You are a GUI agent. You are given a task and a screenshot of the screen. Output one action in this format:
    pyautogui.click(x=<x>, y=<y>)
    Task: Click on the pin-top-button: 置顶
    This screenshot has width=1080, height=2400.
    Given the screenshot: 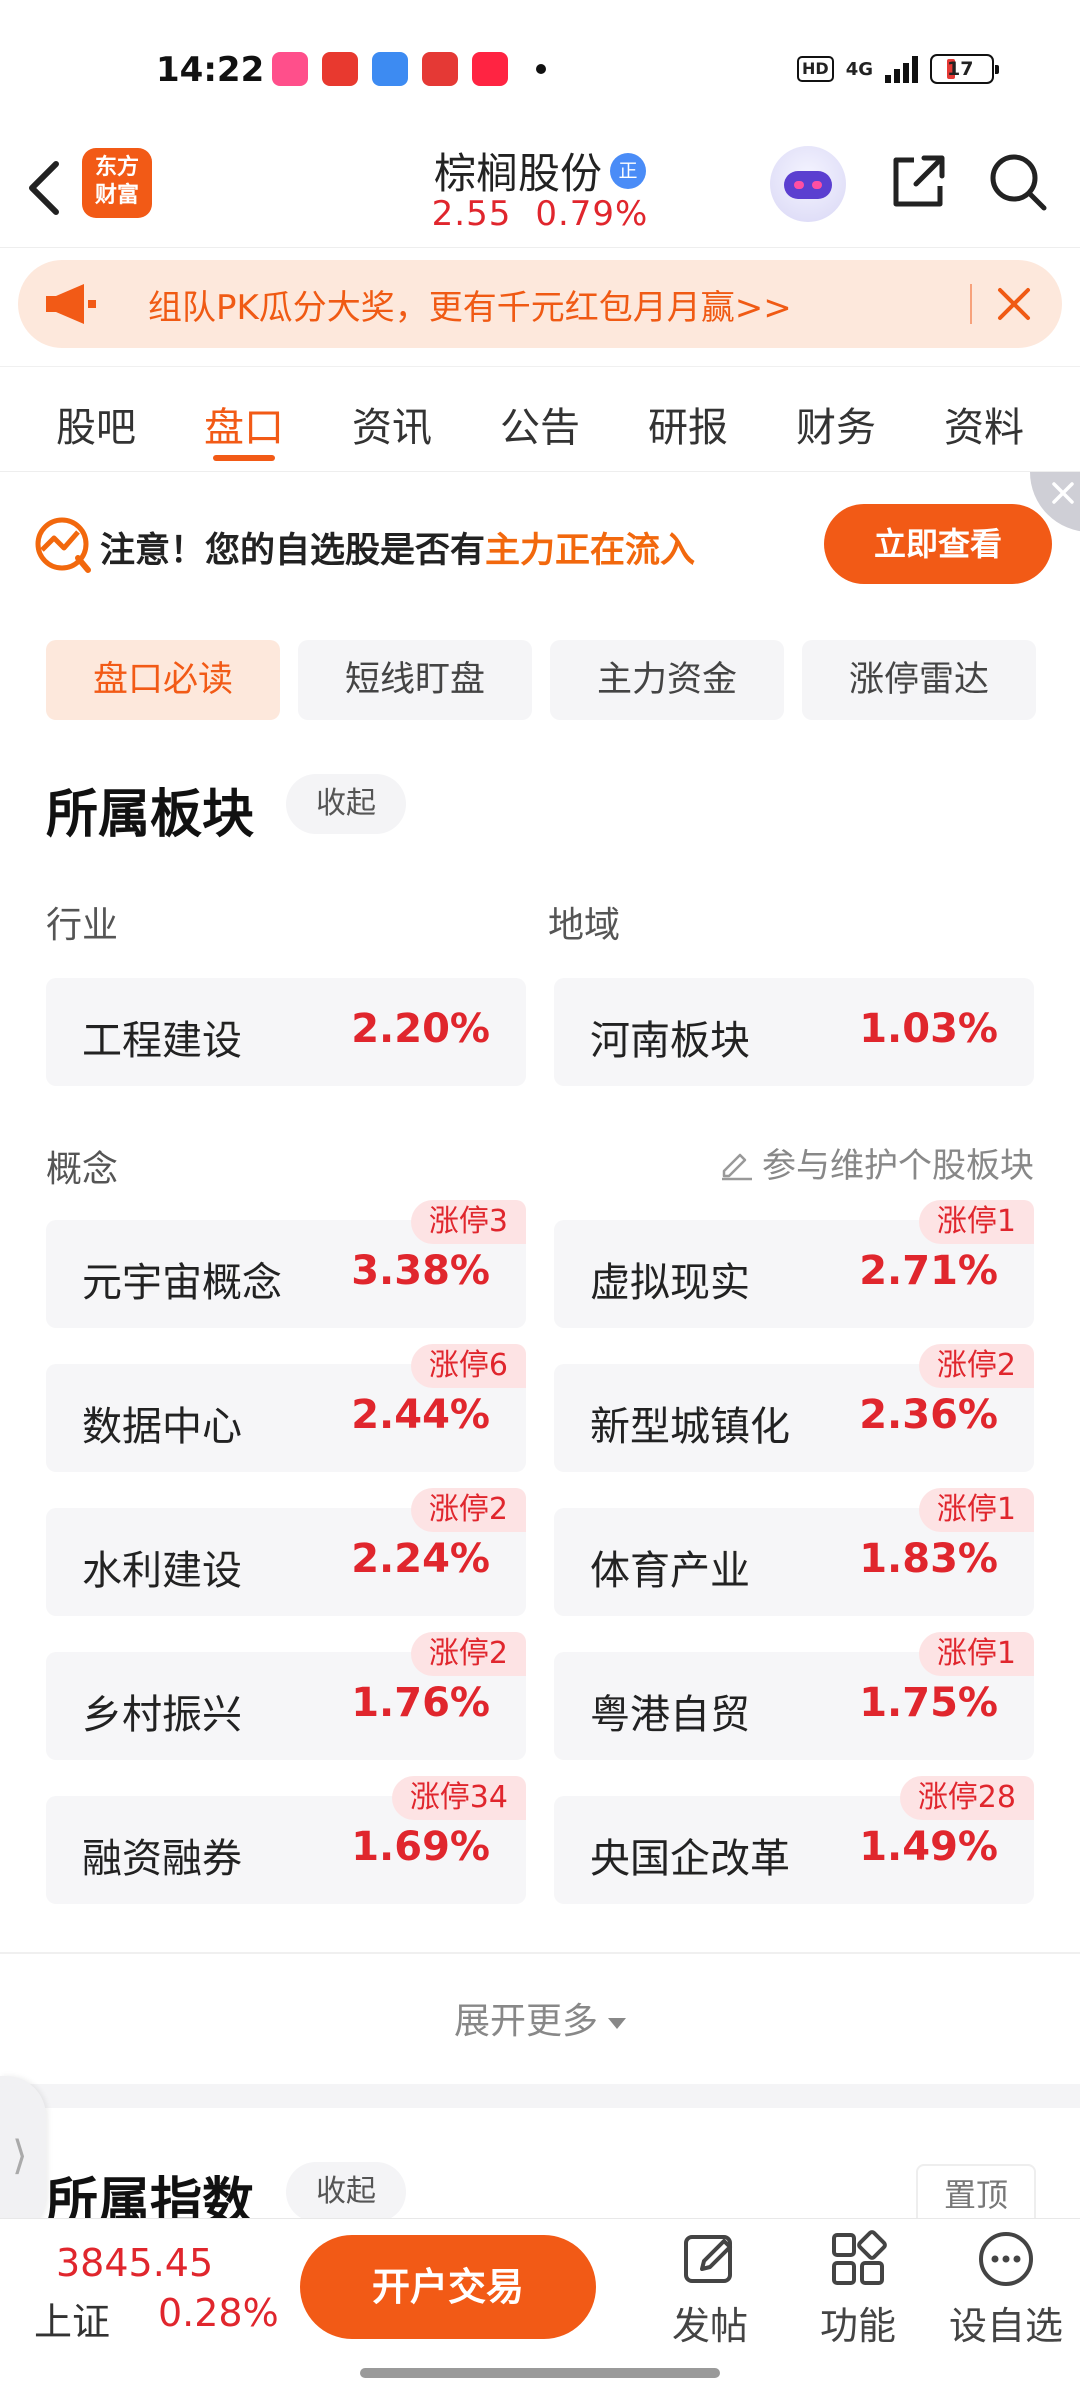 What is the action you would take?
    pyautogui.click(x=976, y=2195)
    